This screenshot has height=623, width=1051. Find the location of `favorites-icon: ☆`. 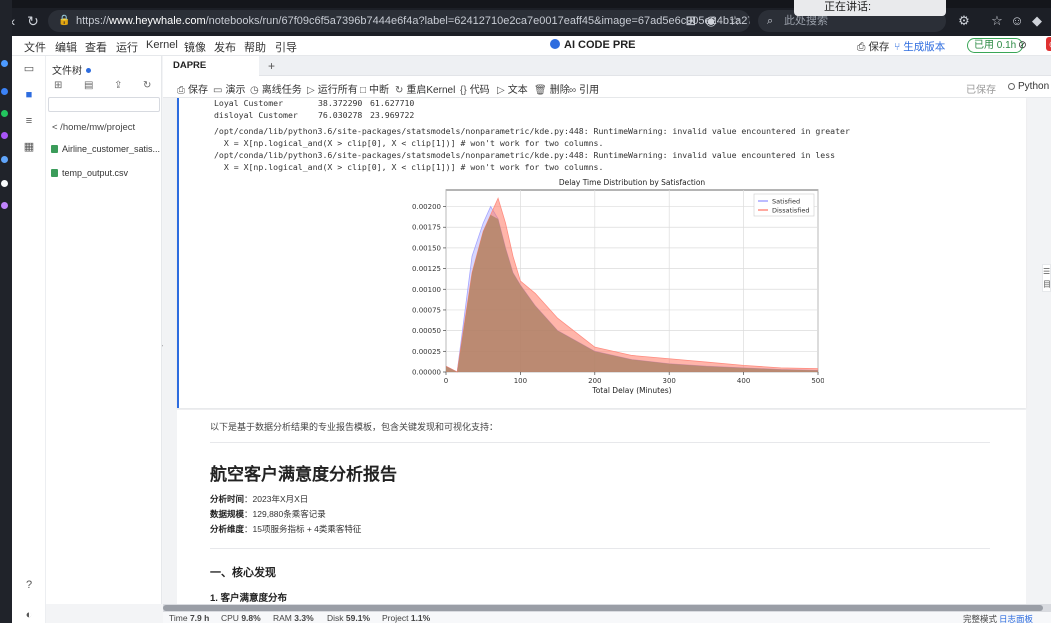

favorites-icon: ☆ is located at coordinates (997, 21).